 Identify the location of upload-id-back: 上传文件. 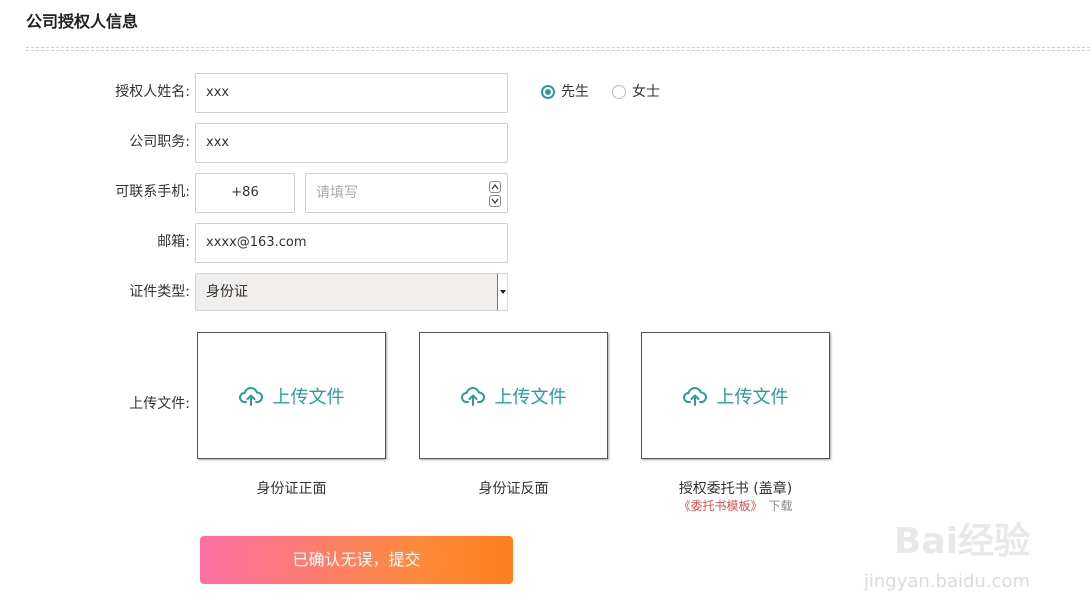
(513, 395).